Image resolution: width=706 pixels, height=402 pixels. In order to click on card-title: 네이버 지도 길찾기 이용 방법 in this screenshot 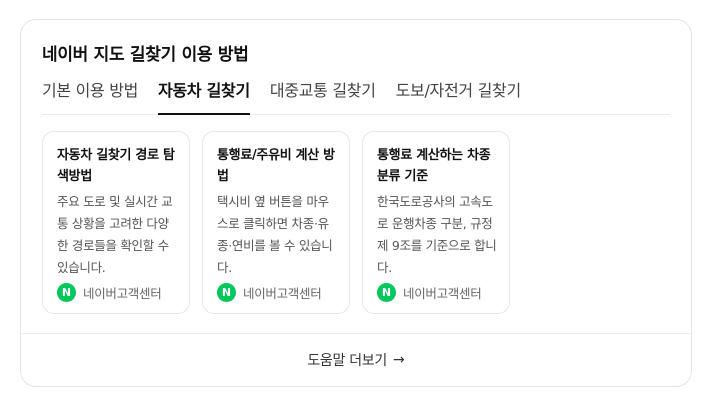, I will do `click(145, 55)`.